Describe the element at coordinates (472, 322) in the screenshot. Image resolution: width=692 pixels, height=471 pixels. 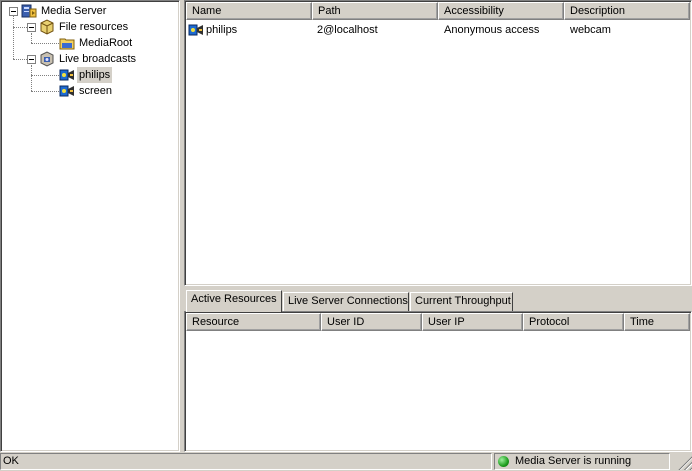
I see `column-header-user-ip: User IP` at that location.